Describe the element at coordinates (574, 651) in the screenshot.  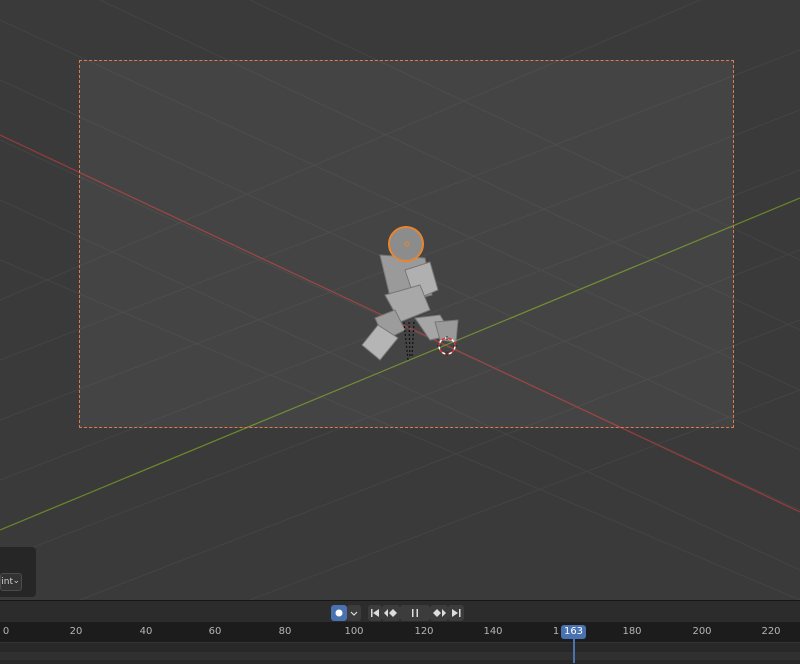
I see `playhead` at that location.